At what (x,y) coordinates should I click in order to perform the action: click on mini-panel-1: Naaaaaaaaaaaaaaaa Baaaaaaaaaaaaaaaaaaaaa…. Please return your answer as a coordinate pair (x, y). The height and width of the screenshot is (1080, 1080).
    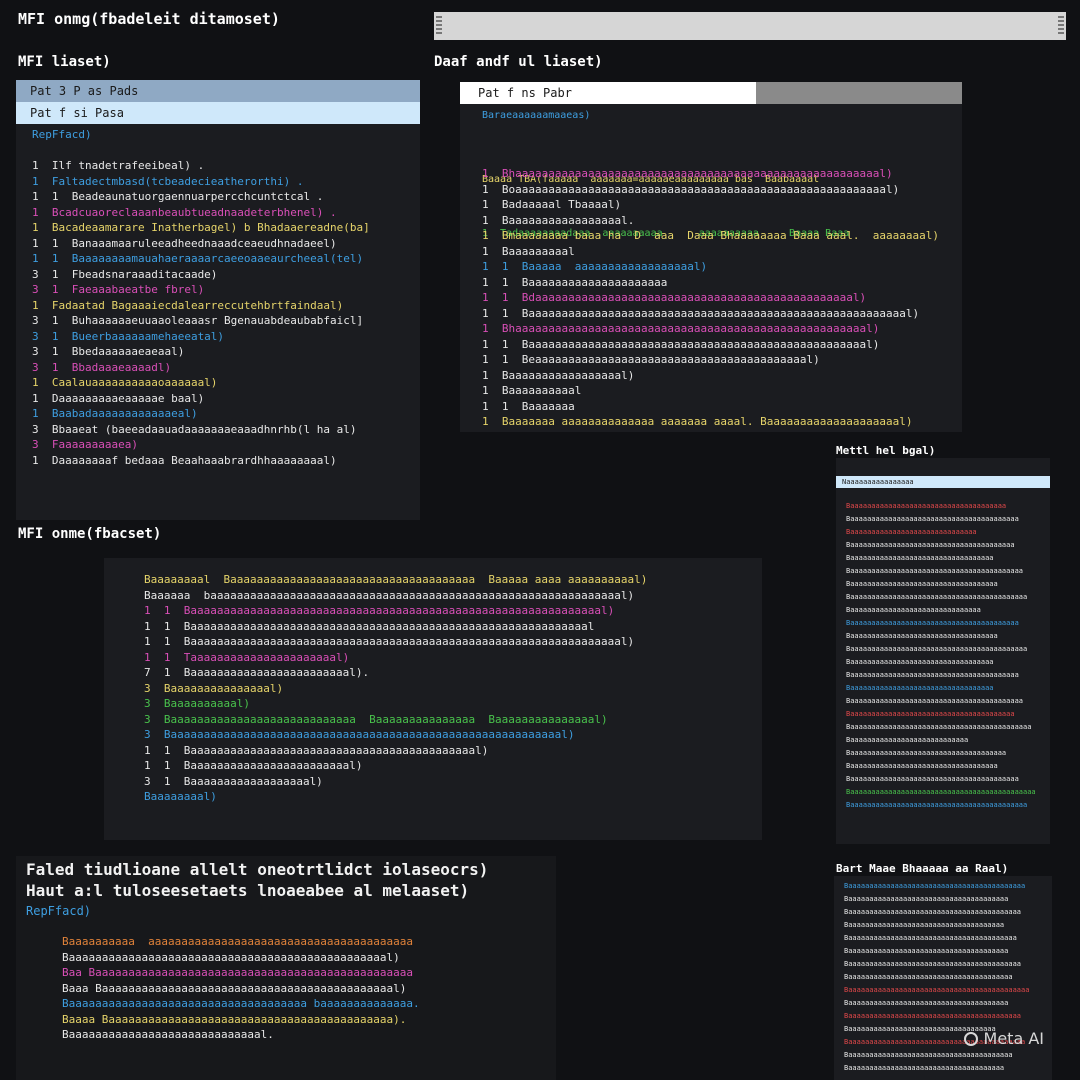
    Looking at the image, I should click on (943, 651).